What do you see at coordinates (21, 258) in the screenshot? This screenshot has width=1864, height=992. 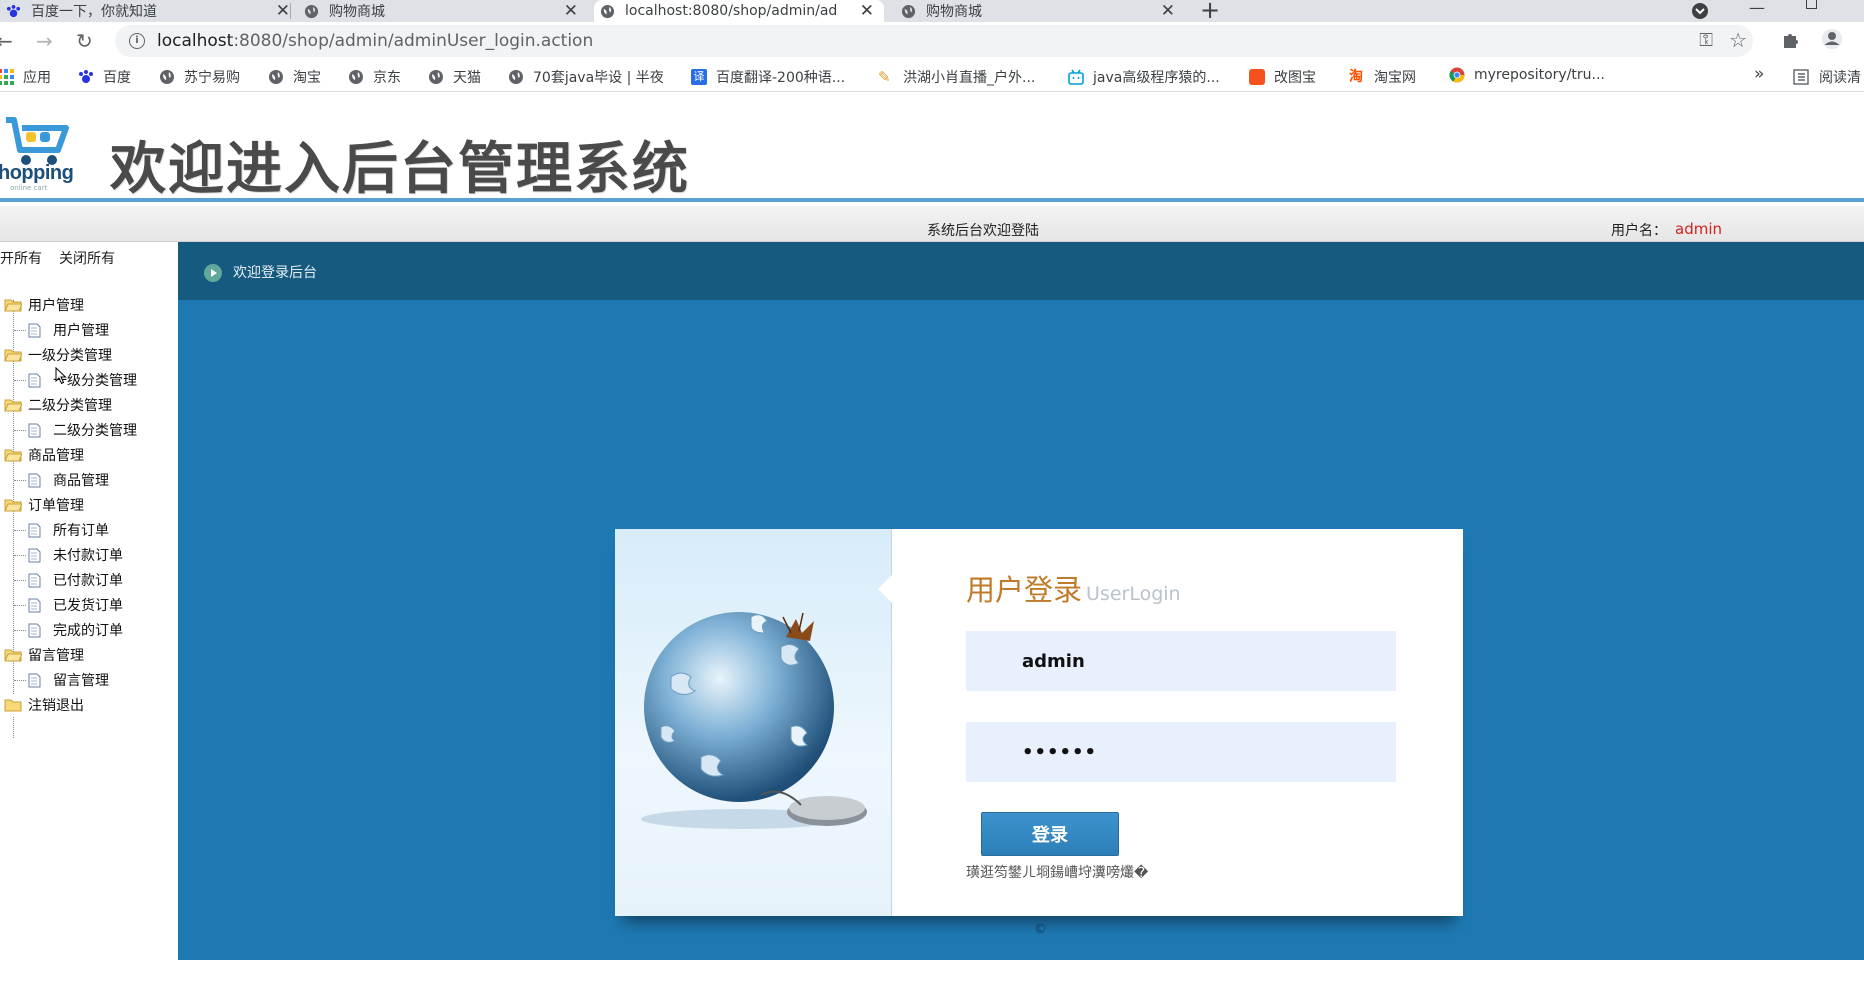 I see `expand-all-link: 开所有` at bounding box center [21, 258].